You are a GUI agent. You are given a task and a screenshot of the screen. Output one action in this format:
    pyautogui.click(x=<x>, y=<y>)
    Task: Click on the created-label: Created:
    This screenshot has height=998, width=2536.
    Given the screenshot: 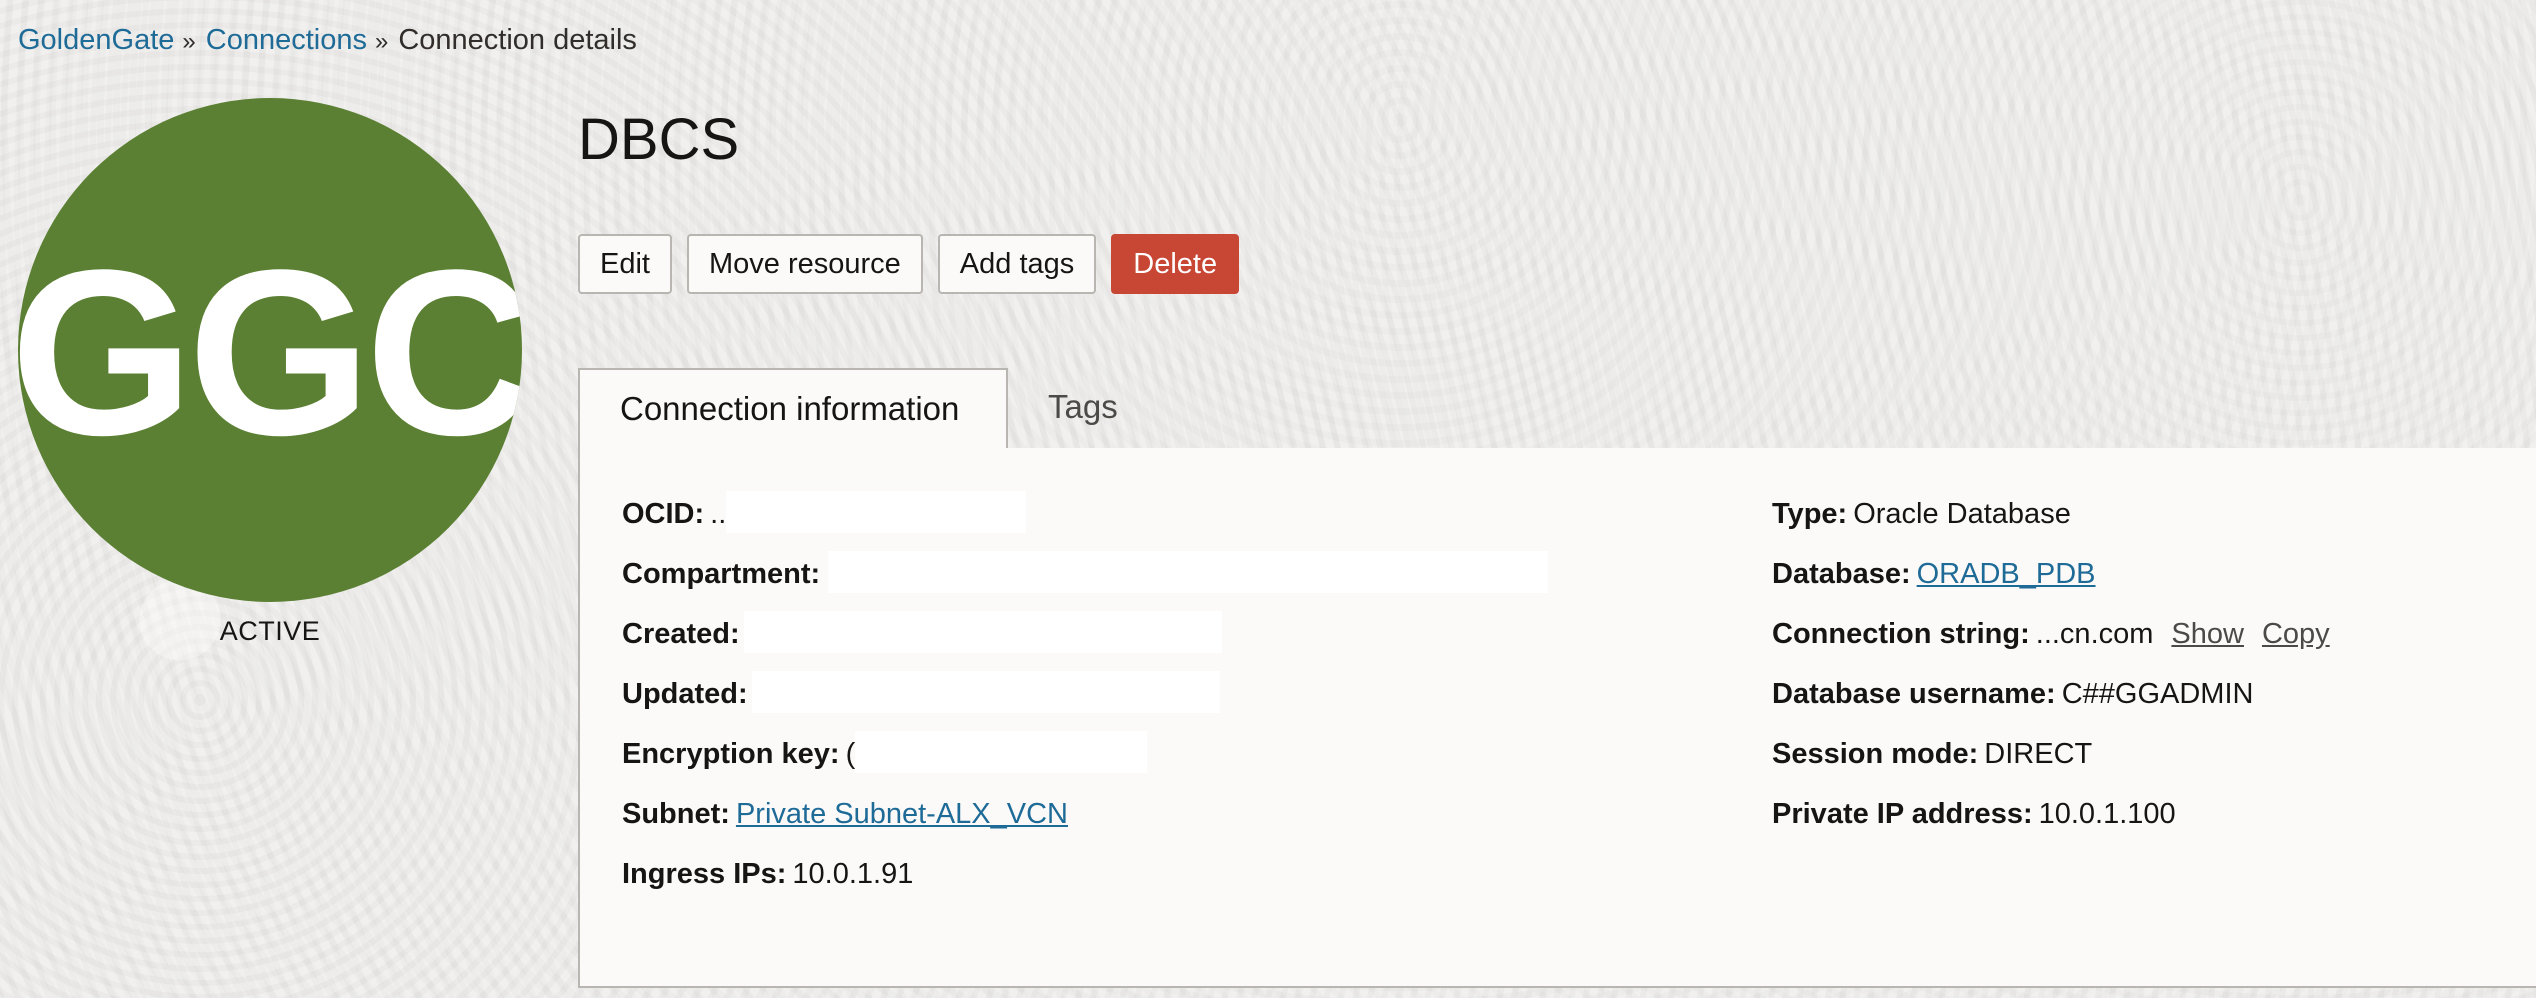 What is the action you would take?
    pyautogui.click(x=681, y=634)
    